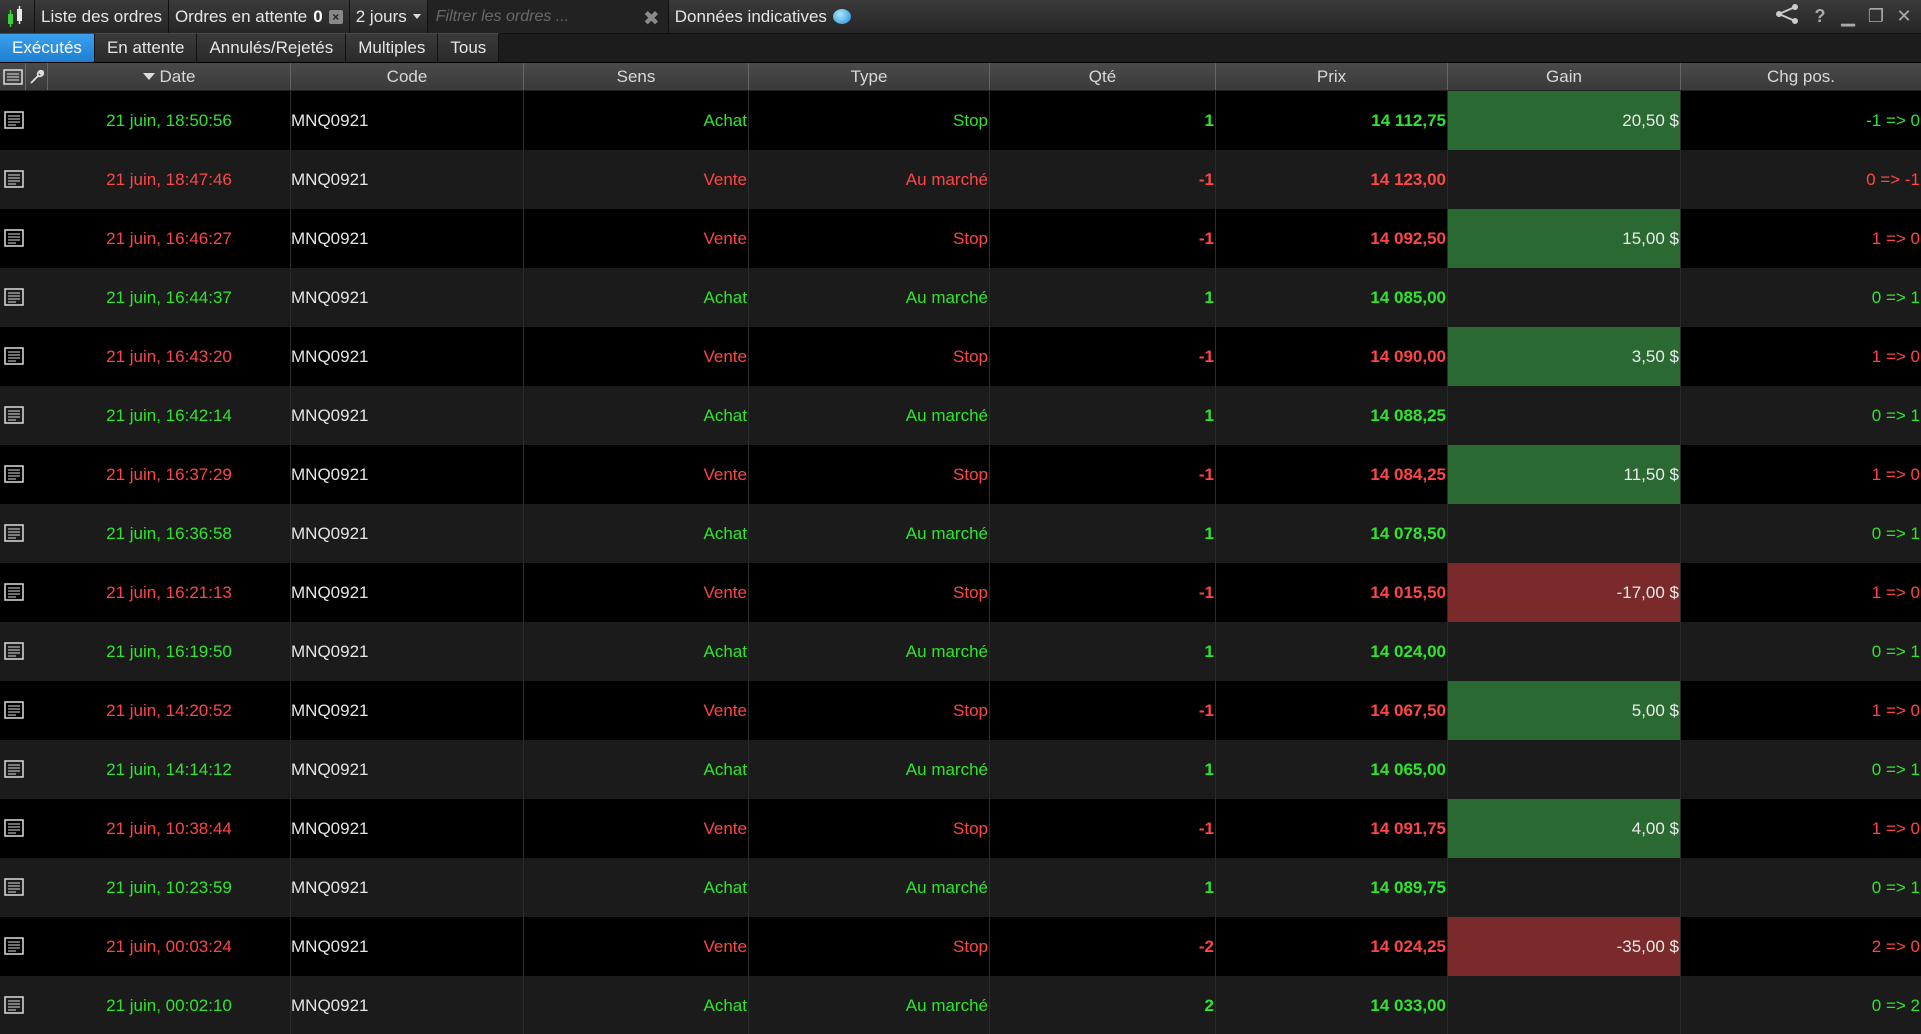  Describe the element at coordinates (1801, 76) in the screenshot. I see `col-position-change: Chg pos.` at that location.